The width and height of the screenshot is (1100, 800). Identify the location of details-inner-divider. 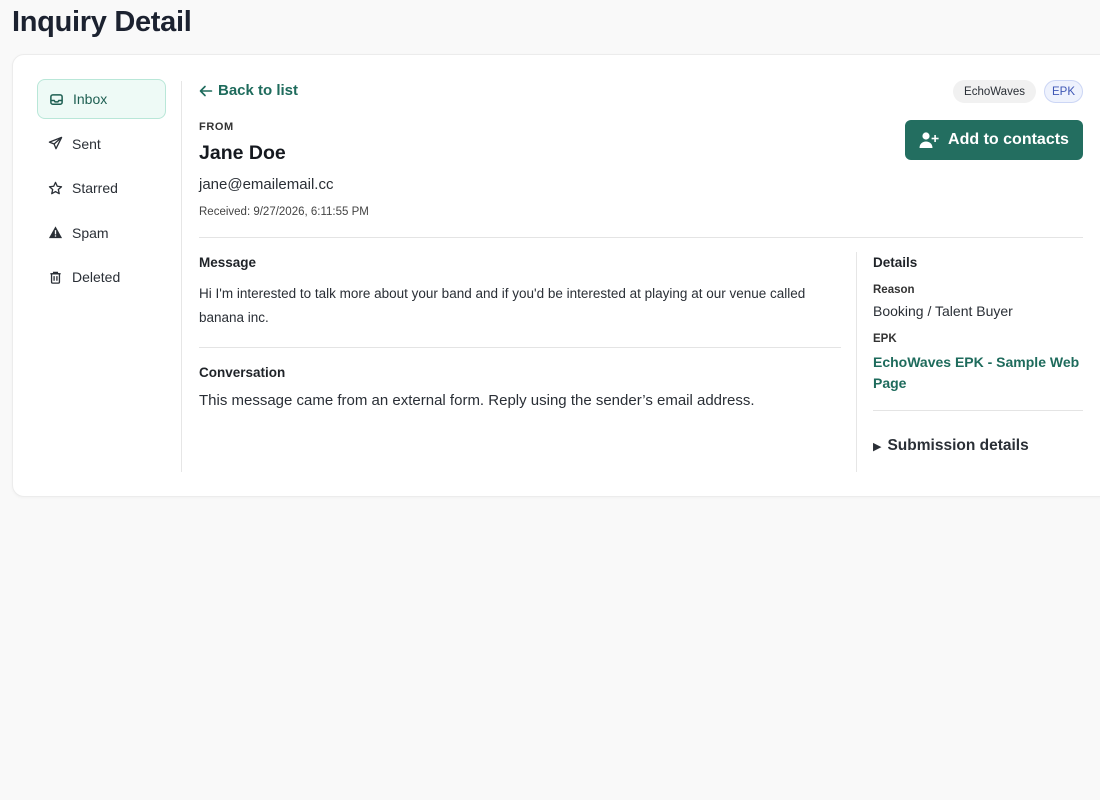
(978, 410).